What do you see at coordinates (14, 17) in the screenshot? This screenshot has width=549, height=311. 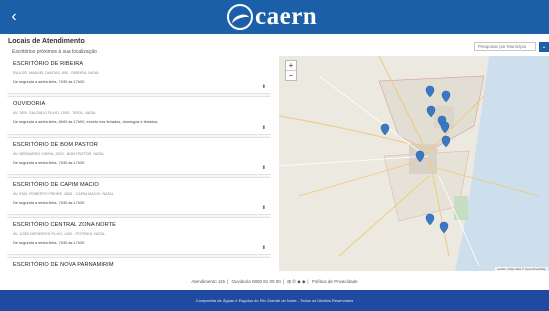 I see `back-button: ‹` at bounding box center [14, 17].